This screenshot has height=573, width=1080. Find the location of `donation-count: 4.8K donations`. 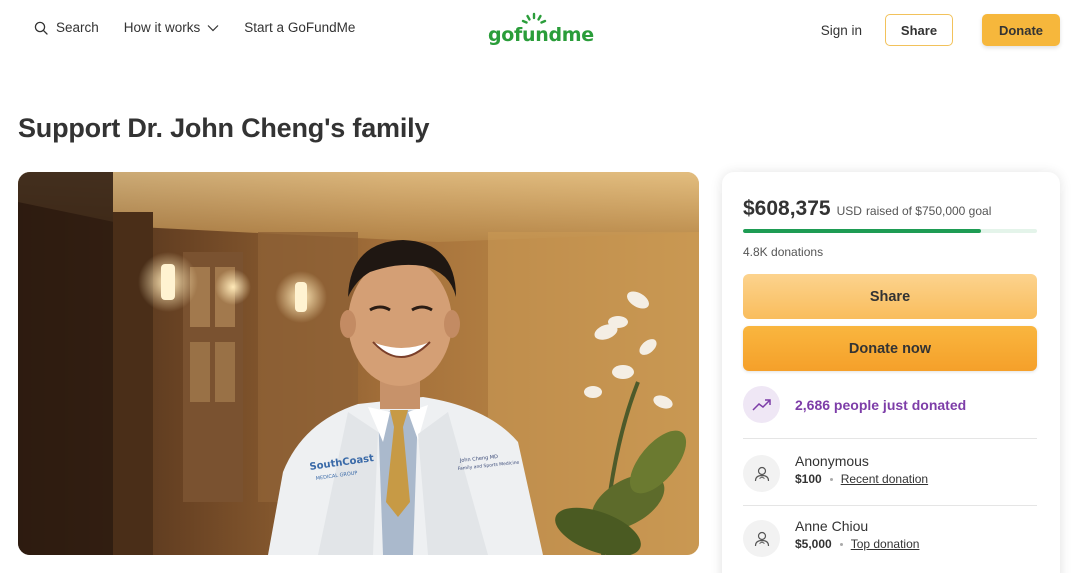

donation-count: 4.8K donations is located at coordinates (783, 252).